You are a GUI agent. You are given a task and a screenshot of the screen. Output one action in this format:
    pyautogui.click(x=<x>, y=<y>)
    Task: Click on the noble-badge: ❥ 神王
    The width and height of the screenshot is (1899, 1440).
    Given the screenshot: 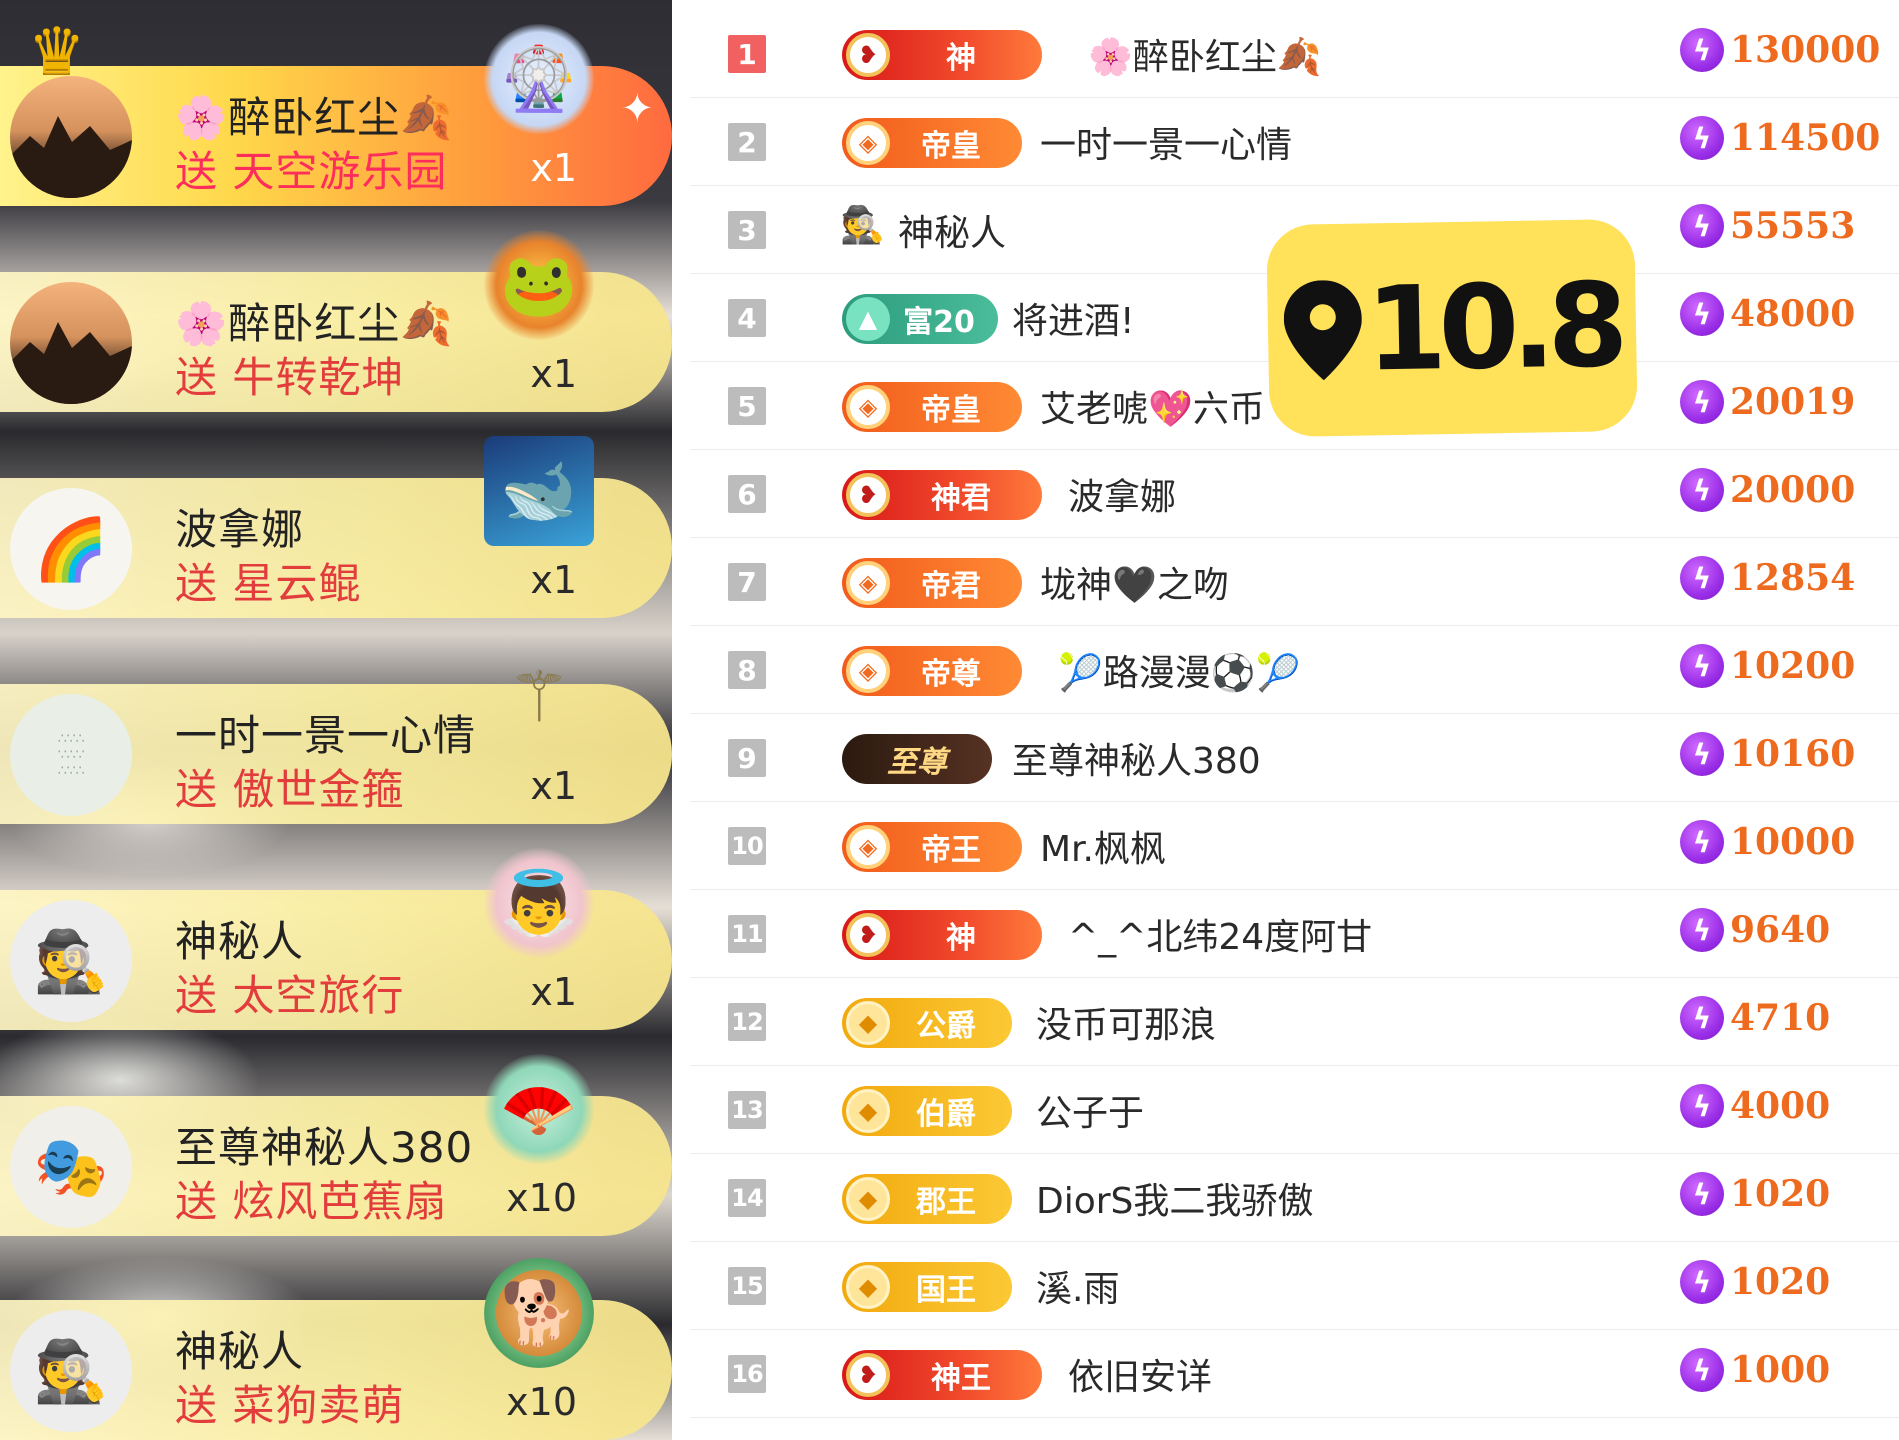 What is the action you would take?
    pyautogui.click(x=942, y=1375)
    